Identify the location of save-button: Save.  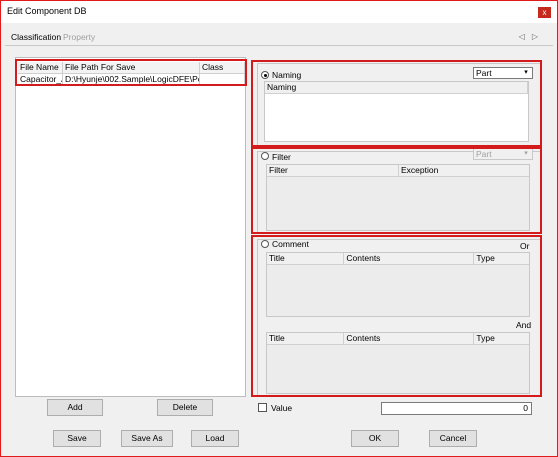
(77, 438).